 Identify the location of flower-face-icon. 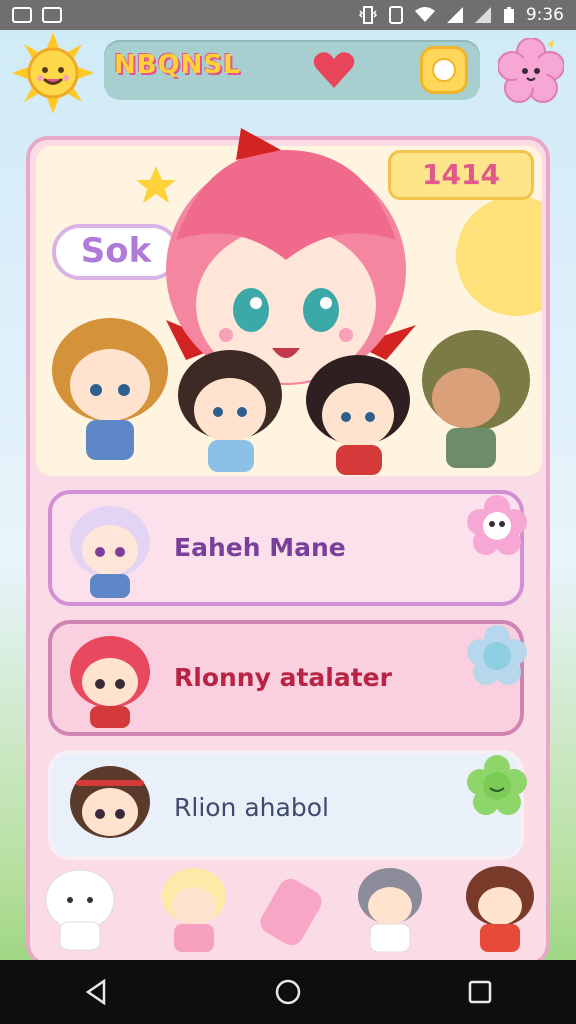
(497, 525).